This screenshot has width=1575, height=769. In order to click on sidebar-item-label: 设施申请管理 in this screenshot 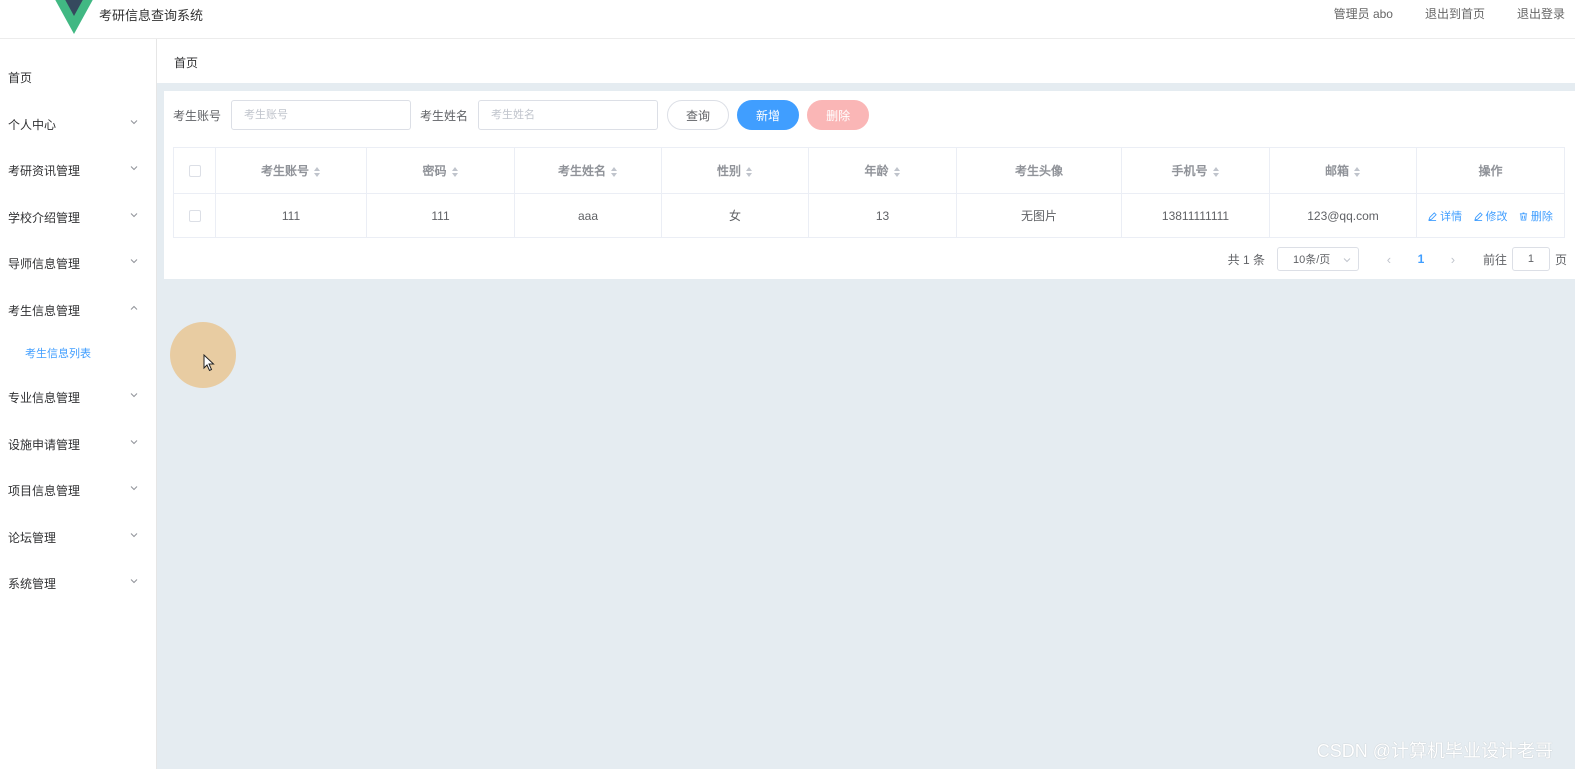, I will do `click(44, 444)`.